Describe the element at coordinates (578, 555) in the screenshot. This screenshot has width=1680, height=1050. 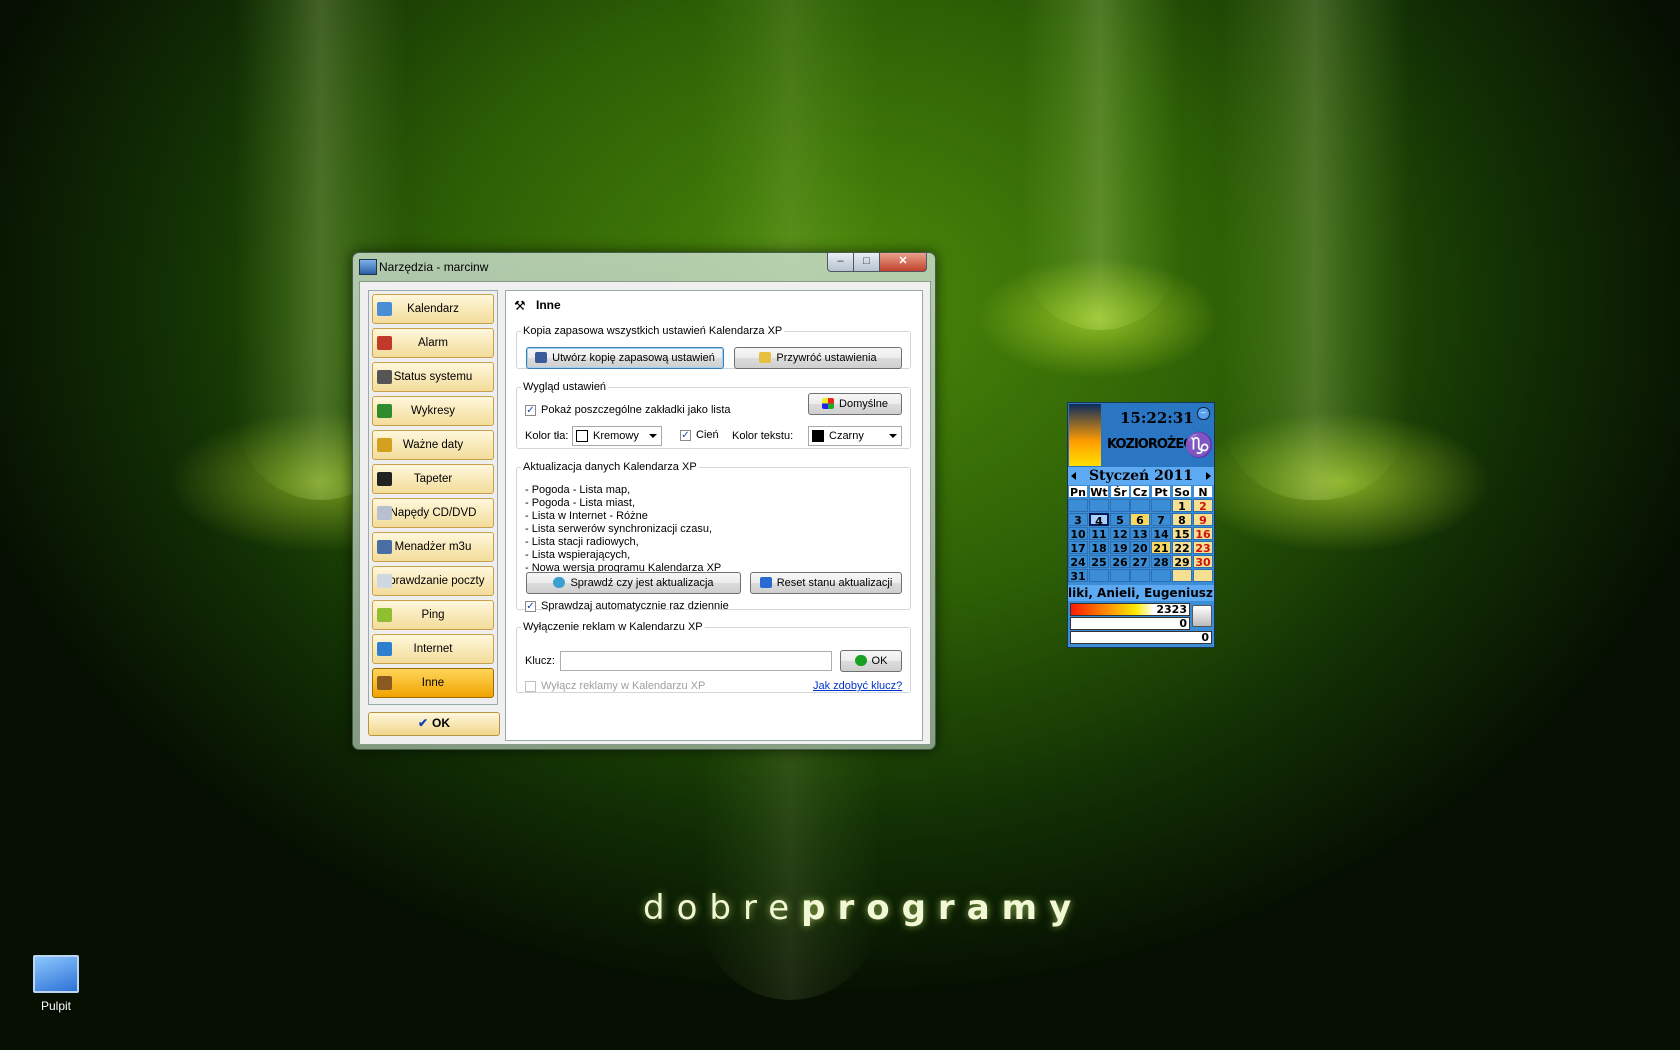
I see `update-list-item: - Lista wspierających,` at that location.